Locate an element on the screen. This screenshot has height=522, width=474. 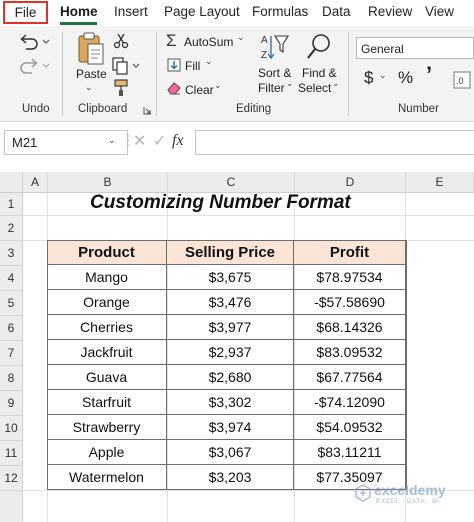
tab-home: Home is located at coordinates (79, 11).